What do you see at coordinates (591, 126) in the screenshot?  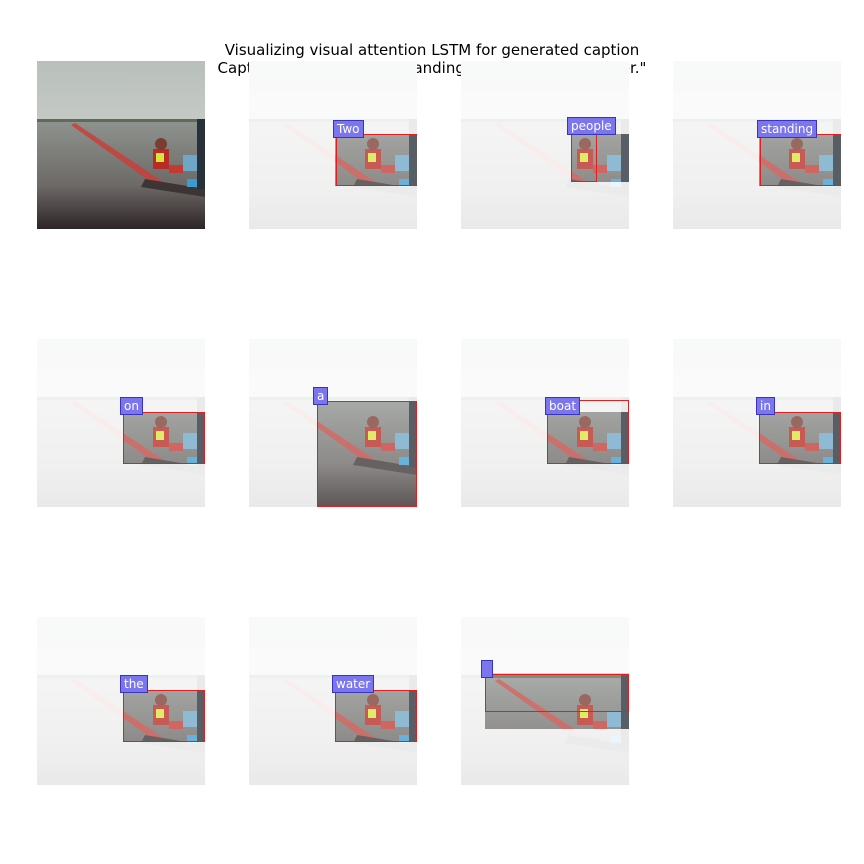 I see `word-label: people` at bounding box center [591, 126].